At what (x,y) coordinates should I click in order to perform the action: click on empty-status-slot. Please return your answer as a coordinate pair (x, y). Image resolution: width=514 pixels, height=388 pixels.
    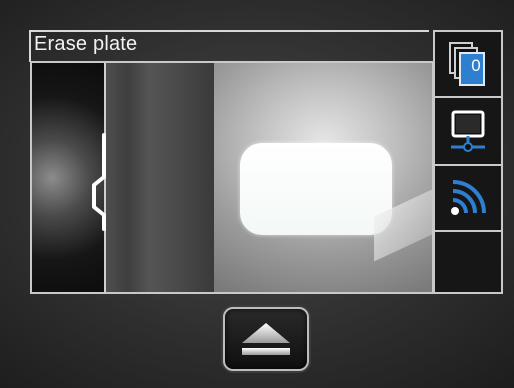
    Looking at the image, I should click on (468, 262).